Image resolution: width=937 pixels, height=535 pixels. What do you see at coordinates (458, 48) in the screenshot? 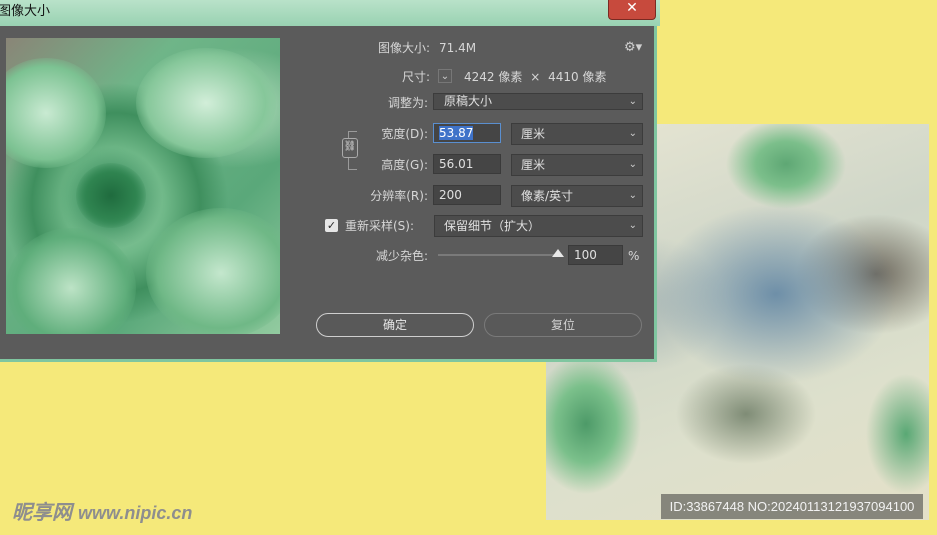
I see `image-size-value: 71.4M` at bounding box center [458, 48].